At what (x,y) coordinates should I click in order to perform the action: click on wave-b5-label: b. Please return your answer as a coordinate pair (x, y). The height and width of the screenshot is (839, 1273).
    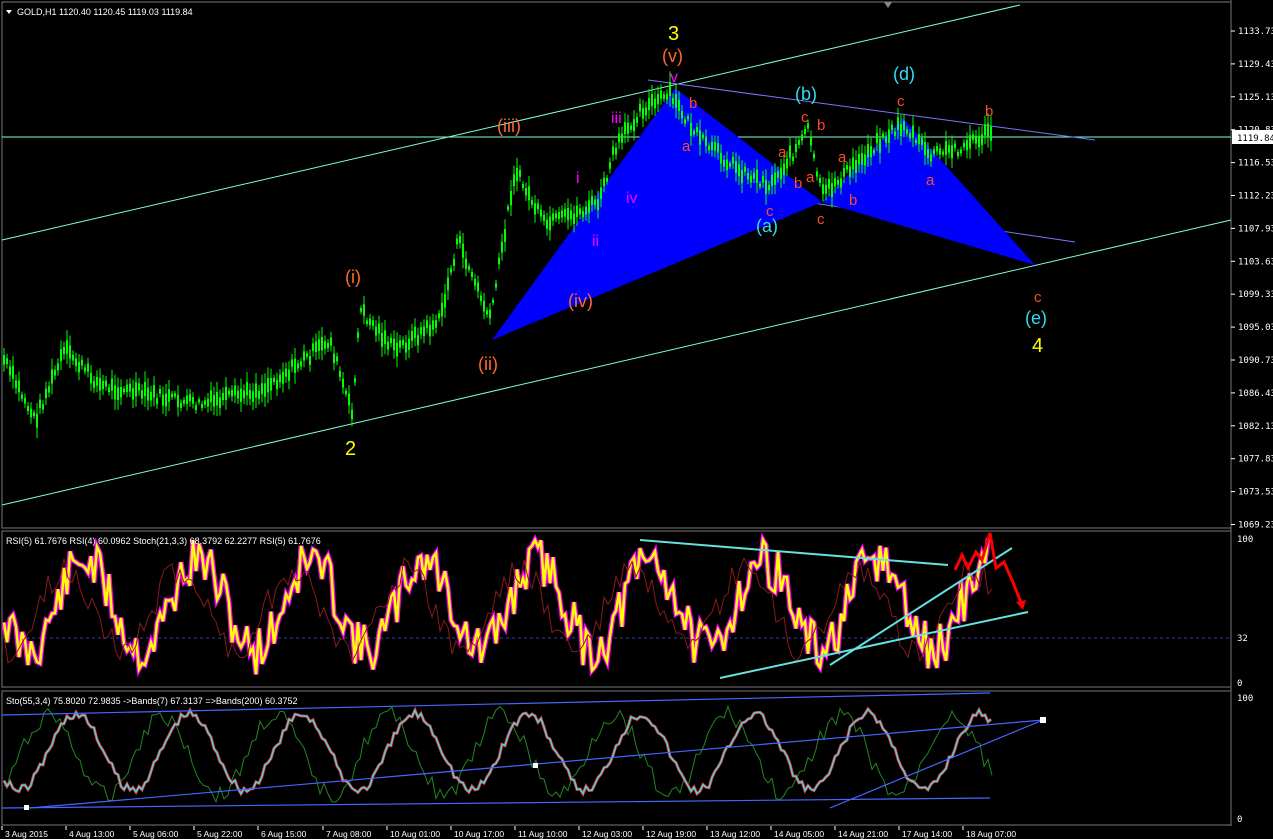
    Looking at the image, I should click on (989, 111).